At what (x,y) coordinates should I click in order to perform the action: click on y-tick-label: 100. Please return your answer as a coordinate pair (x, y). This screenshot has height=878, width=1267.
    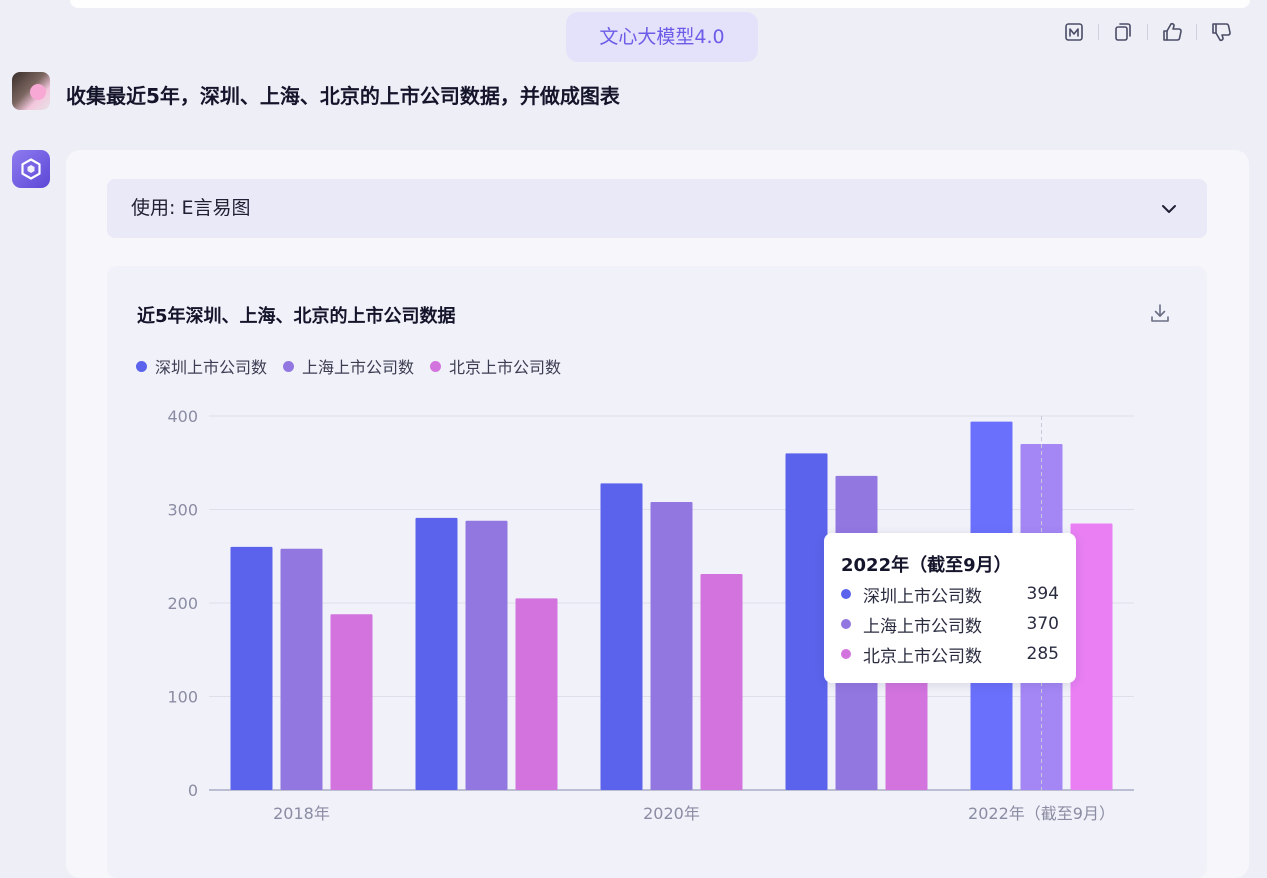
    Looking at the image, I should click on (182, 697).